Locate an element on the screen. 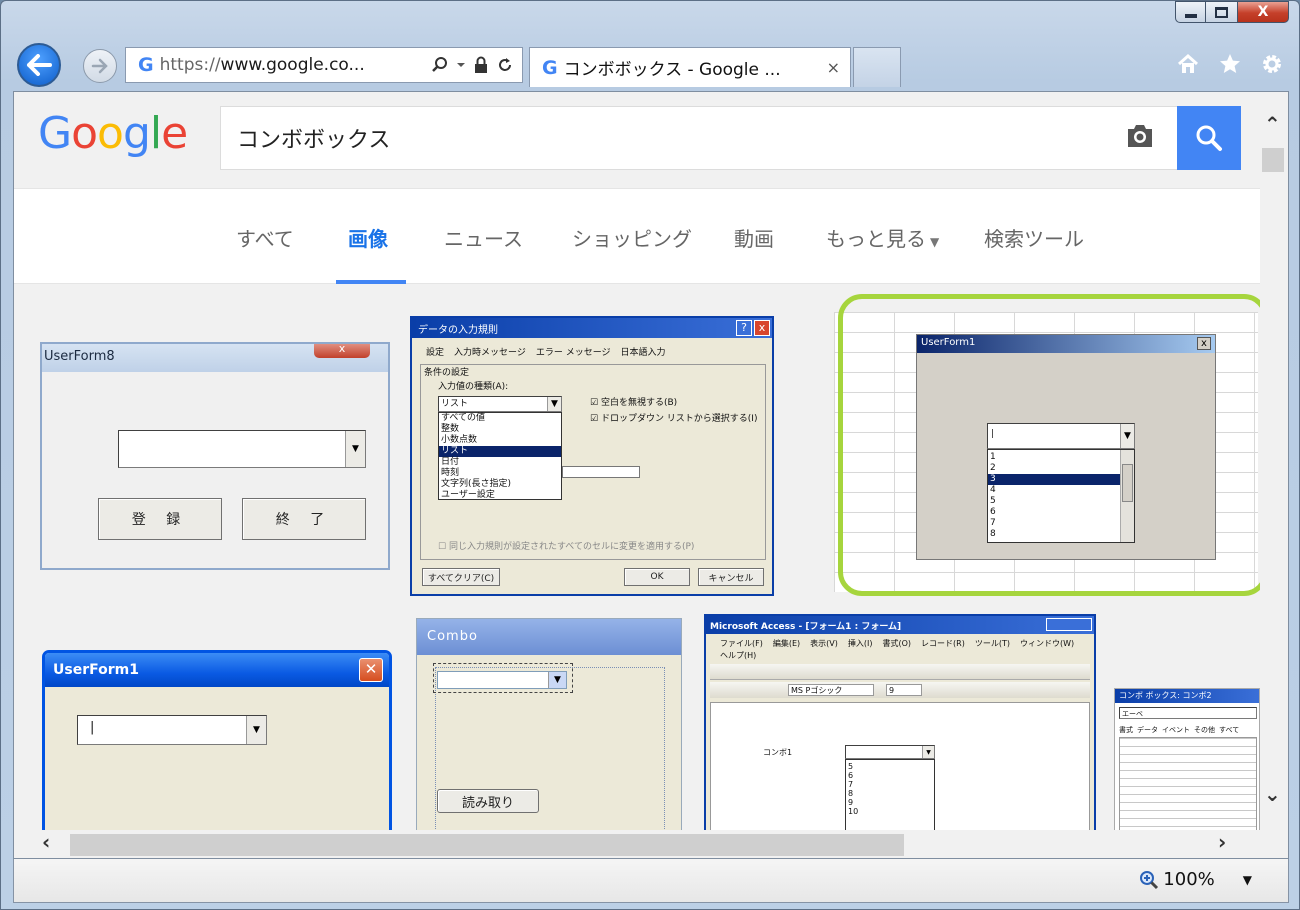 The height and width of the screenshot is (910, 1300). combo-label: コンボ1 is located at coordinates (778, 752).